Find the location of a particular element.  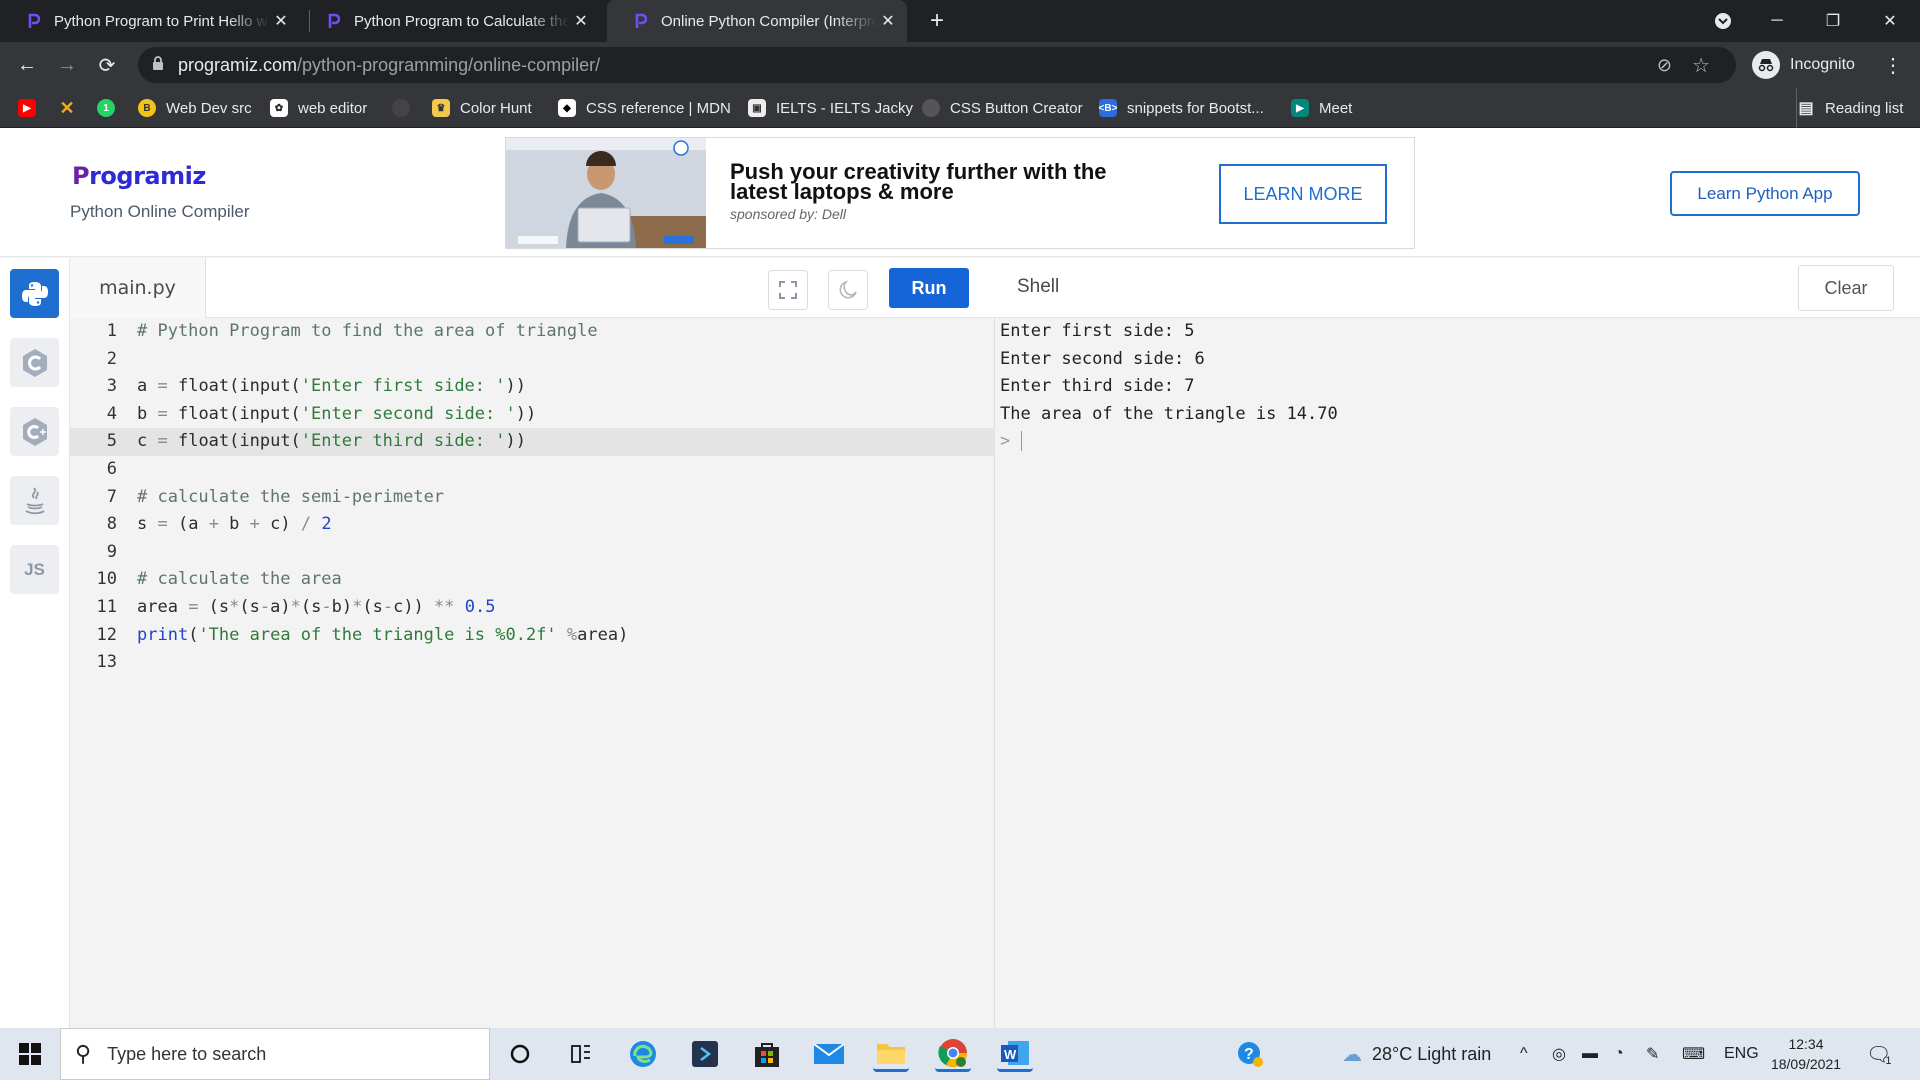

whatsapp-bookmark: 1 is located at coordinates (111, 108).